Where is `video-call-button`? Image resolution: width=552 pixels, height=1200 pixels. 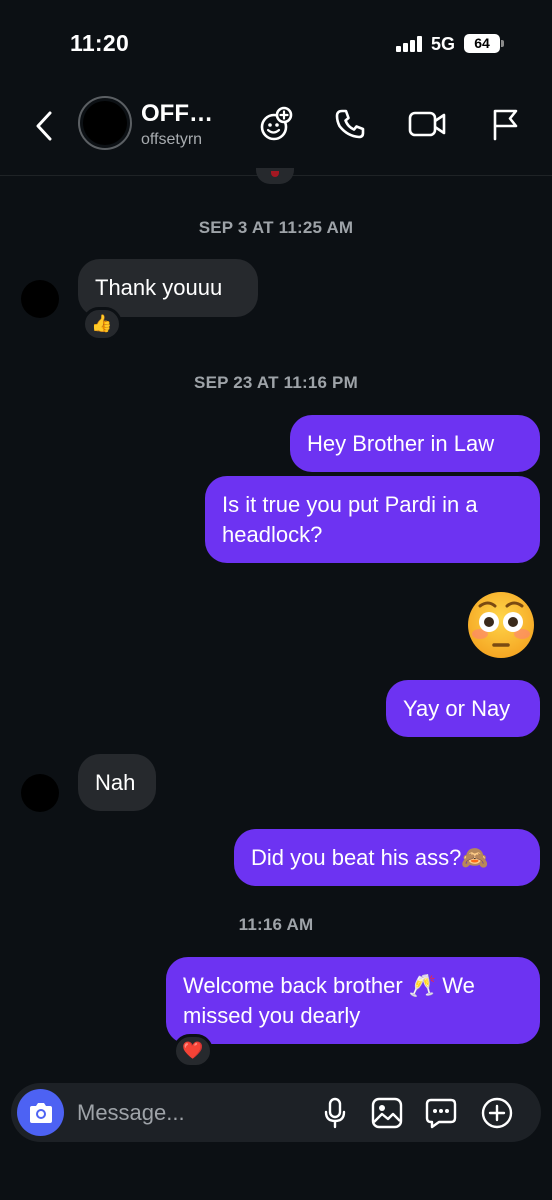 video-call-button is located at coordinates (427, 124).